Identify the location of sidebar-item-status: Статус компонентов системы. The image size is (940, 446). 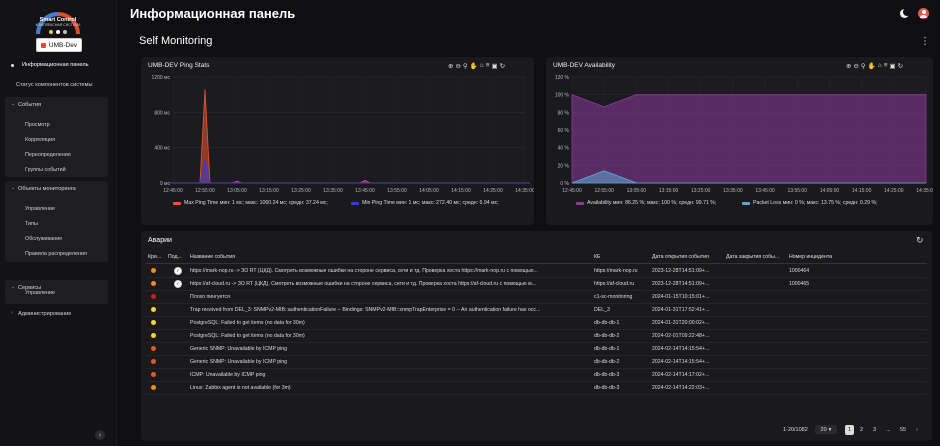
(54, 85).